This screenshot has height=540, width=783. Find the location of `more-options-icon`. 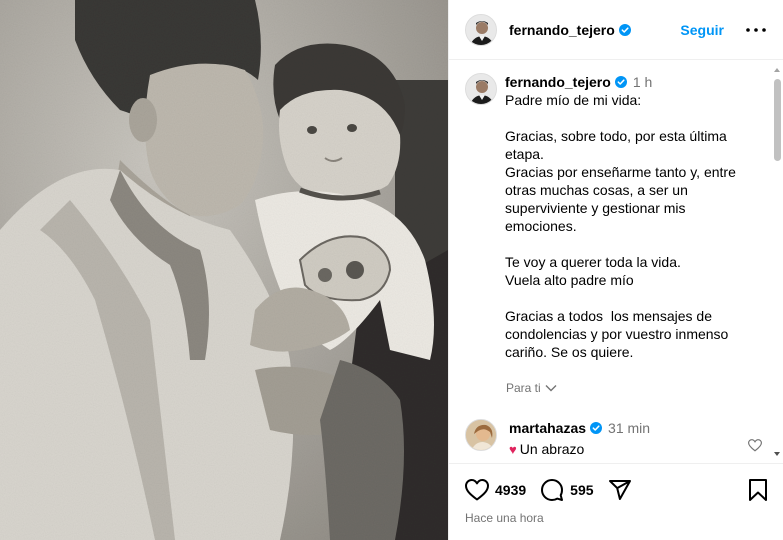

more-options-icon is located at coordinates (756, 29).